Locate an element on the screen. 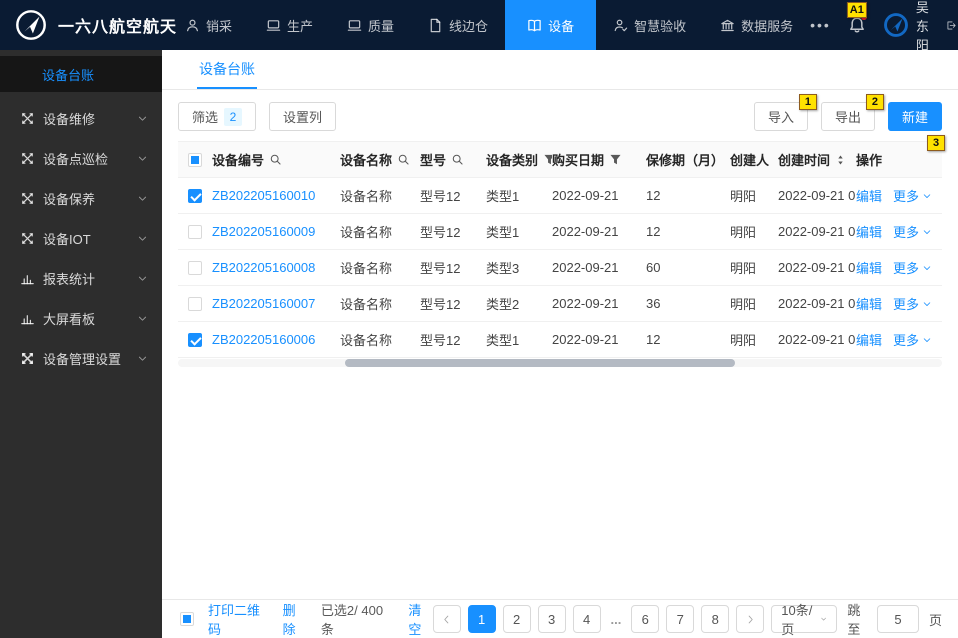  print-qrcode-link: 打印二维码 is located at coordinates (238, 619).